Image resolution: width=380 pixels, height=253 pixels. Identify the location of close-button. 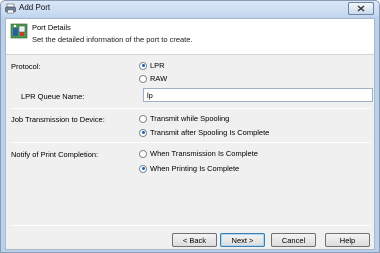
(361, 8).